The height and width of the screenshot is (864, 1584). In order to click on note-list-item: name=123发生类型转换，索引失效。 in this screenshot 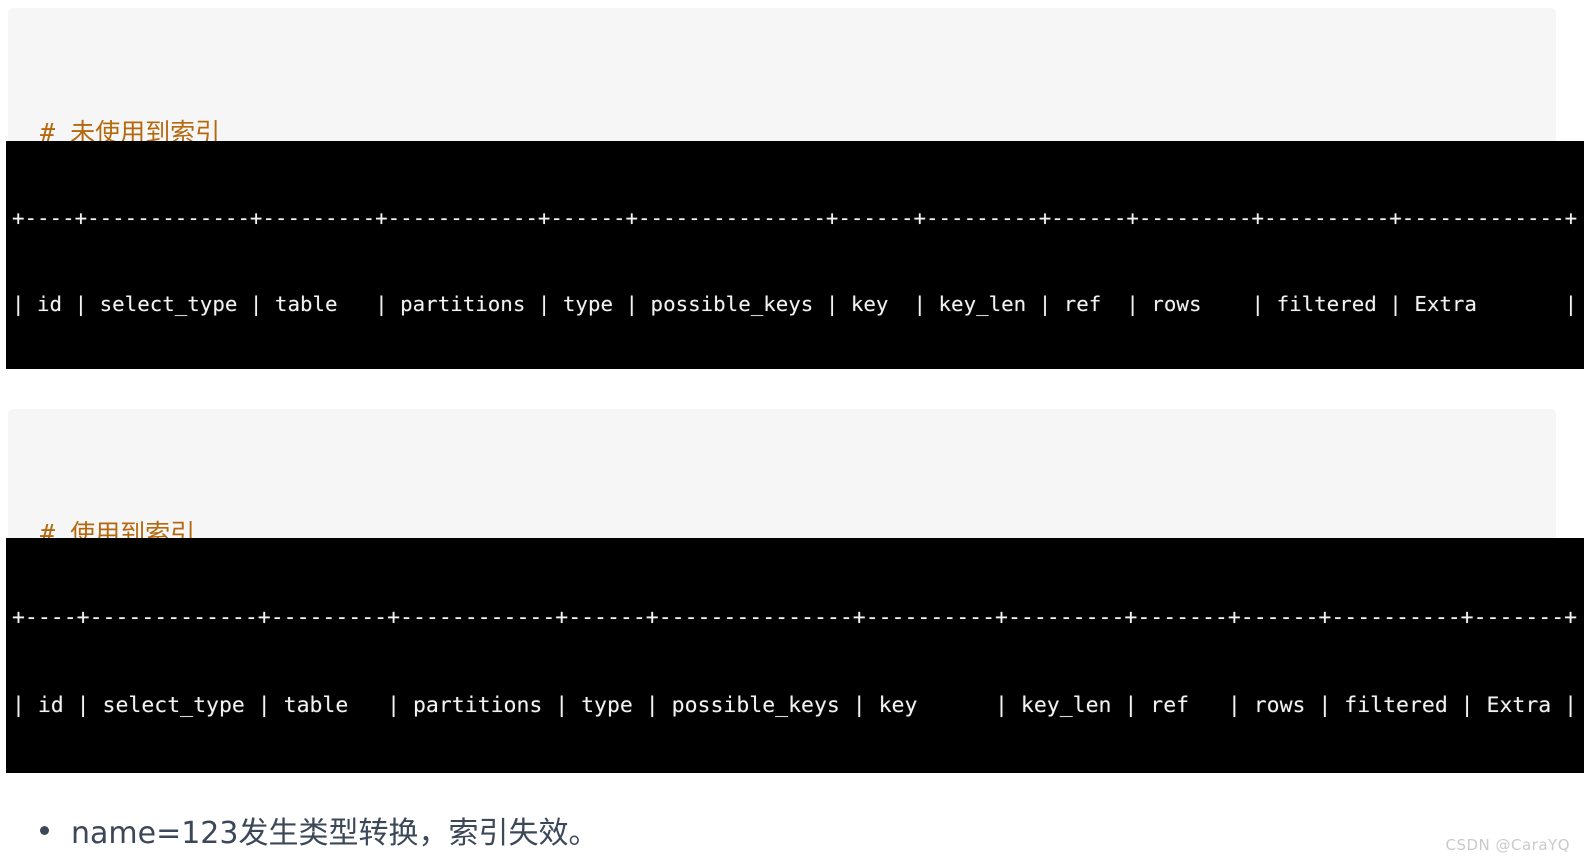, I will do `click(319, 830)`.